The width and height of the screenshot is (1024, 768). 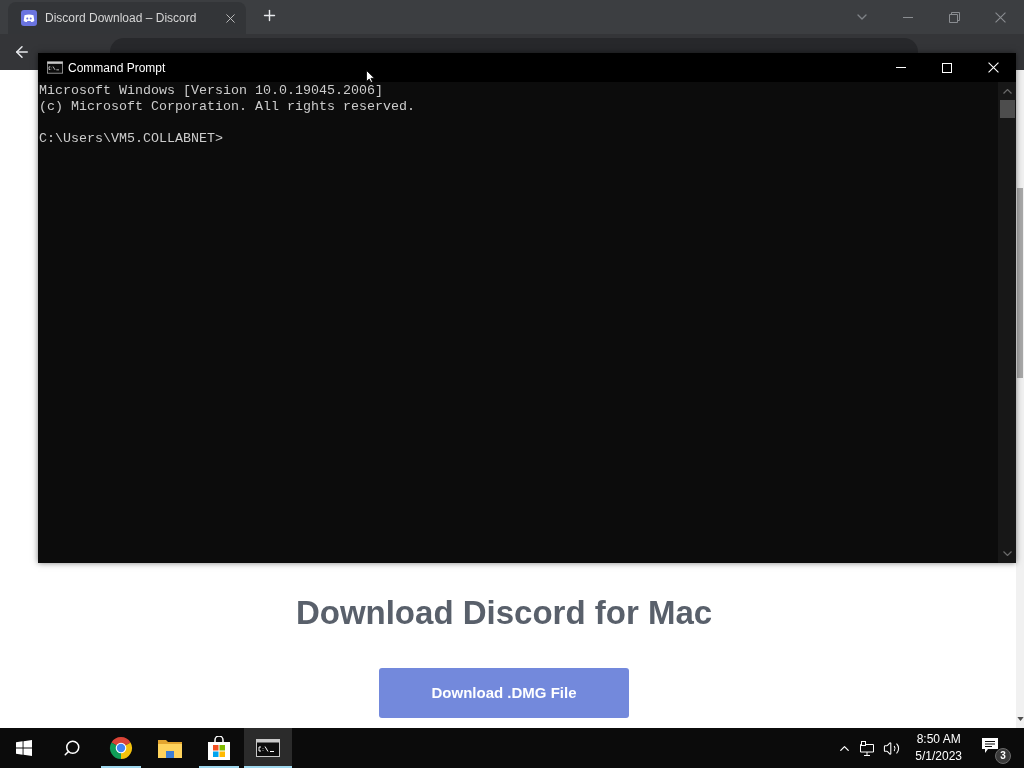 What do you see at coordinates (1003, 756) in the screenshot?
I see `notification-count: 3` at bounding box center [1003, 756].